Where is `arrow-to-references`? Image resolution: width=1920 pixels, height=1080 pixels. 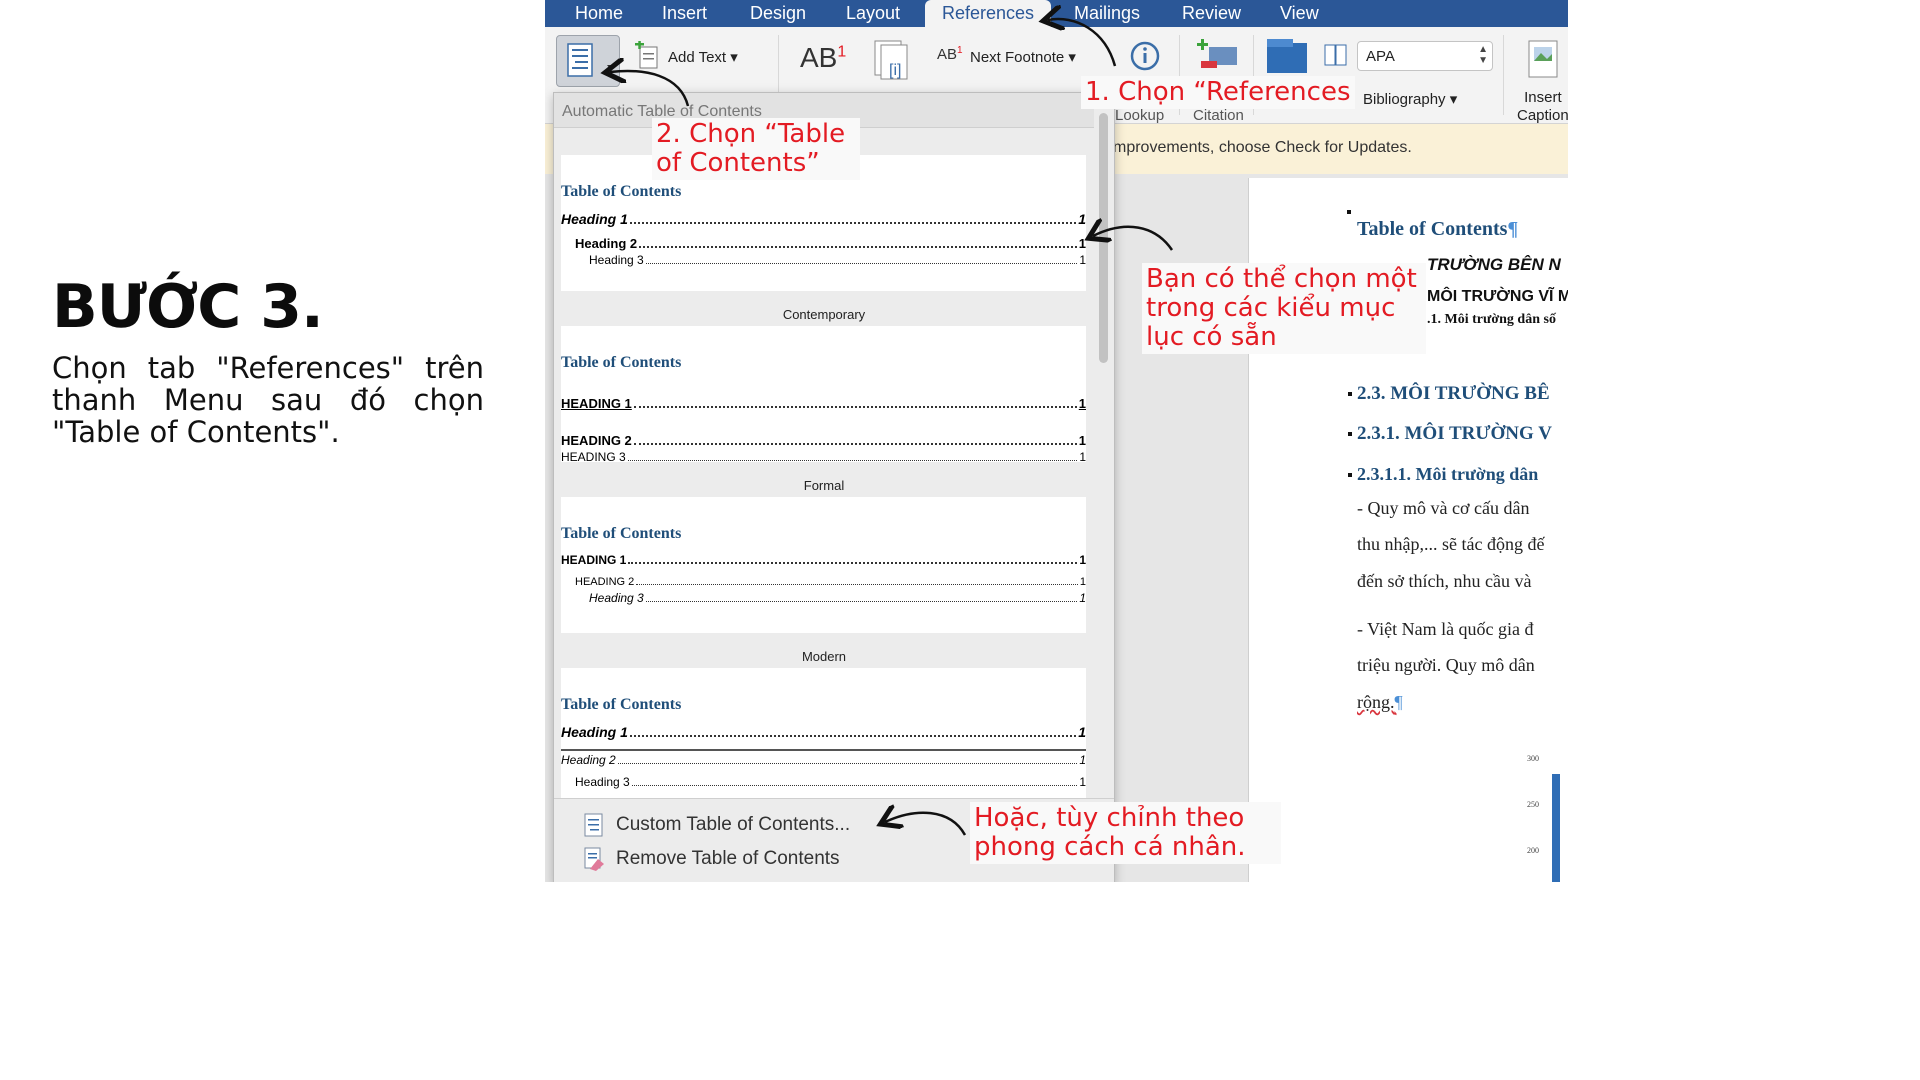
arrow-to-references is located at coordinates (1082, 43).